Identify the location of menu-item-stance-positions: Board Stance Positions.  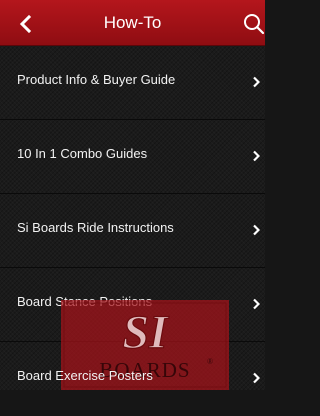
(132, 305).